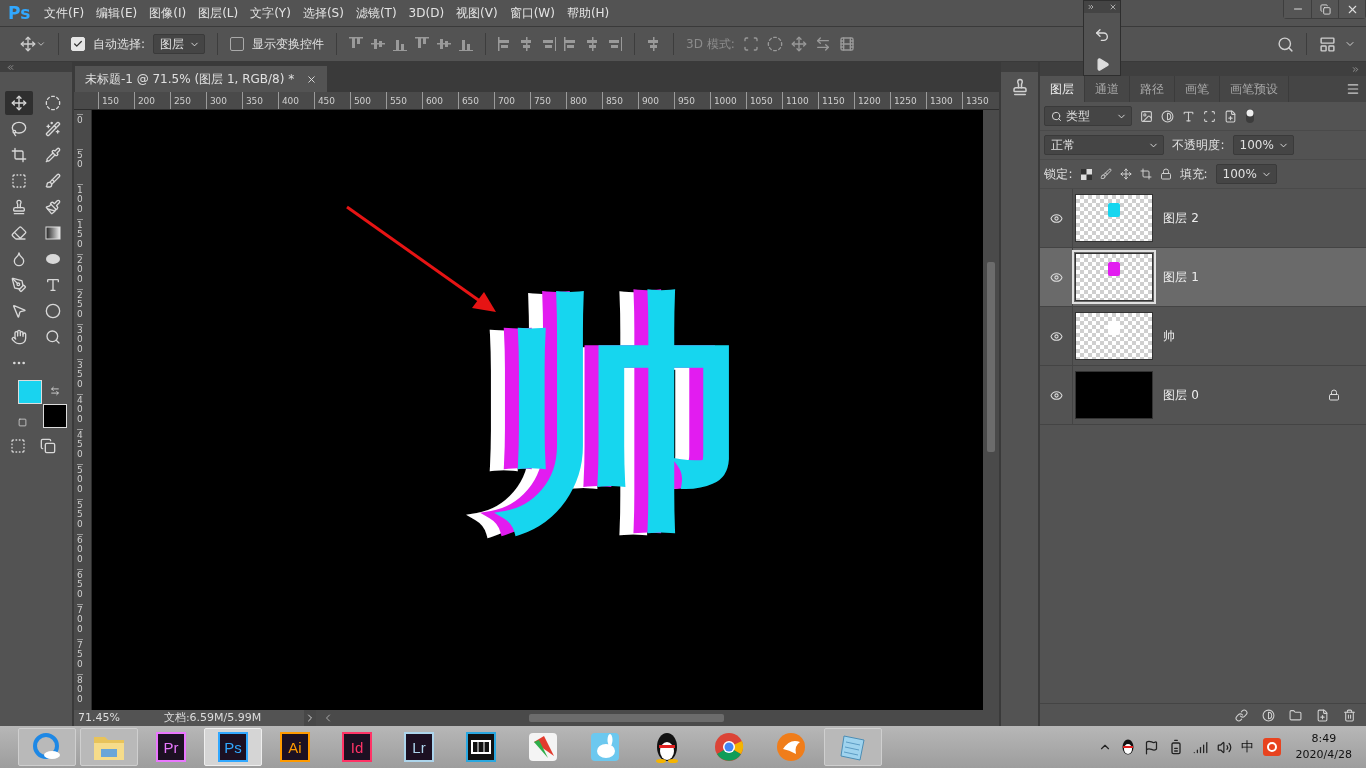 Image resolution: width=1366 pixels, height=768 pixels. Describe the element at coordinates (1324, 739) in the screenshot. I see `clock-time: 8:49` at that location.